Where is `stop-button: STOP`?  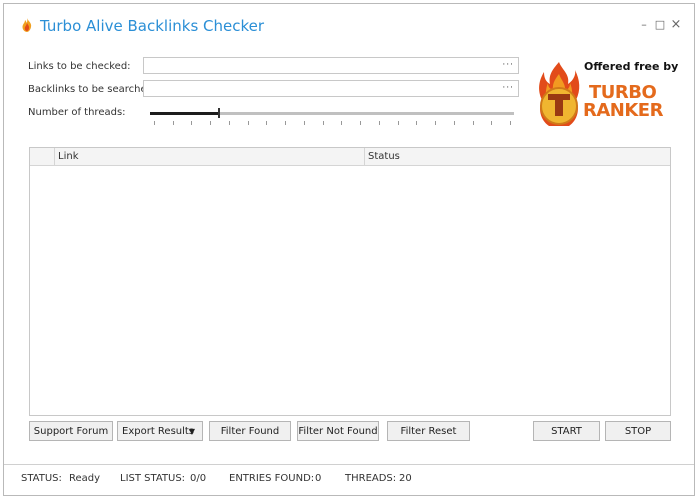 stop-button: STOP is located at coordinates (638, 431).